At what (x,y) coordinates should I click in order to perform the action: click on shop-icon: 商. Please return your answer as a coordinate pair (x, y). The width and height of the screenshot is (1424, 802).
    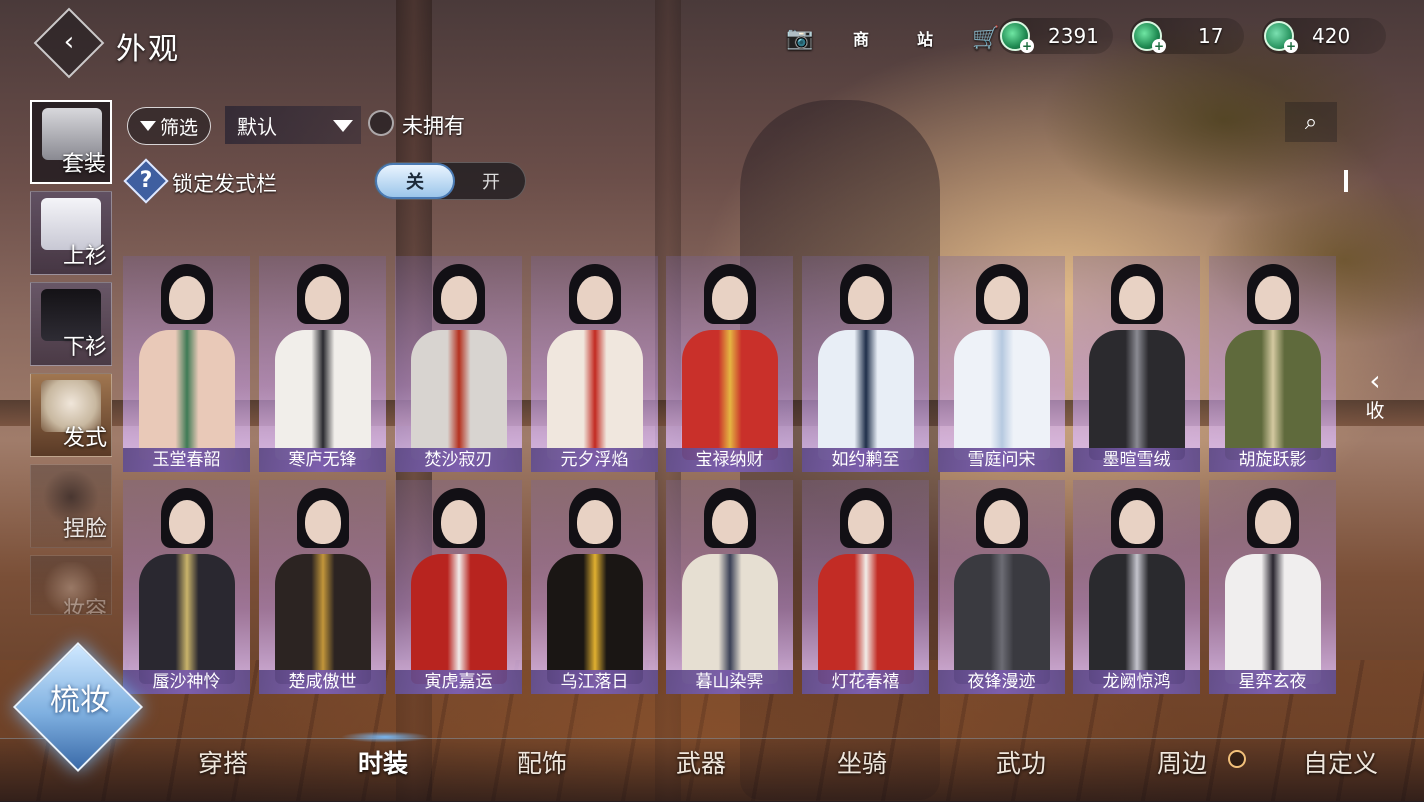
    Looking at the image, I should click on (861, 38).